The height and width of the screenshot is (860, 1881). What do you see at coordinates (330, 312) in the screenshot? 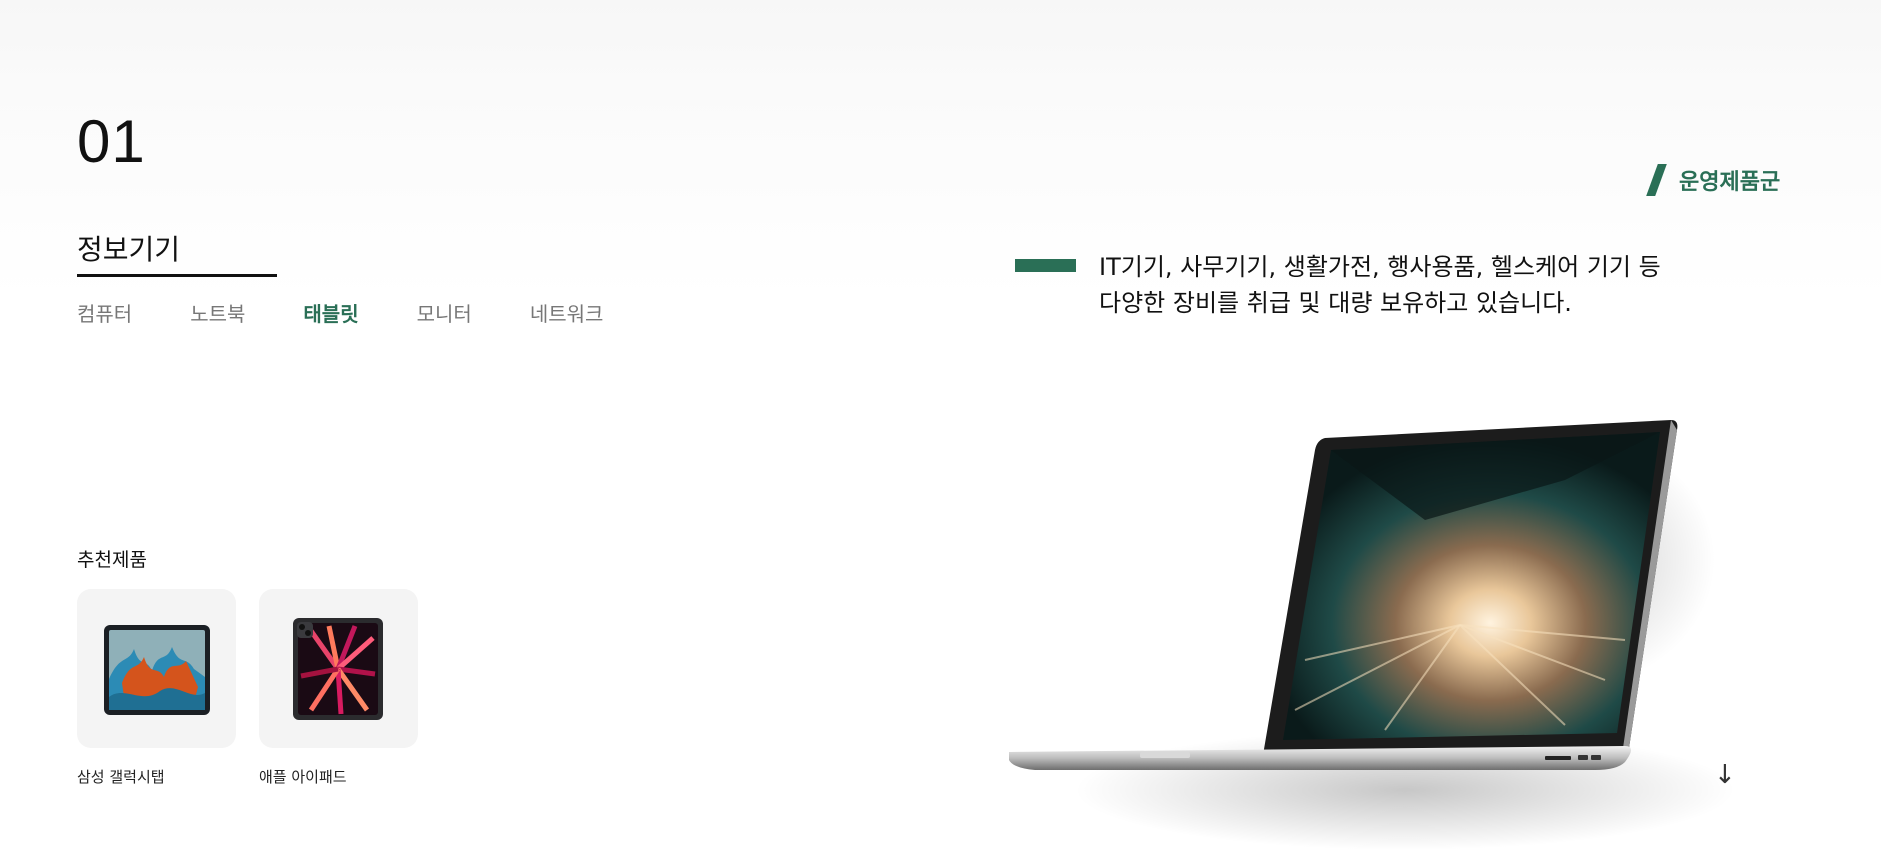
I see `tab-tablet: 태블릿` at bounding box center [330, 312].